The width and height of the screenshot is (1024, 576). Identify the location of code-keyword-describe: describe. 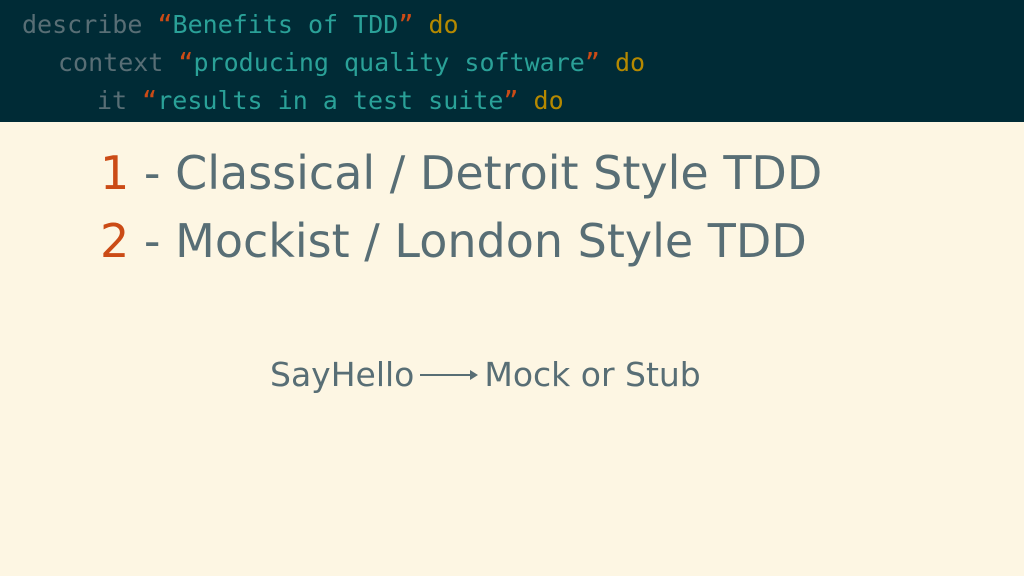
(82, 24).